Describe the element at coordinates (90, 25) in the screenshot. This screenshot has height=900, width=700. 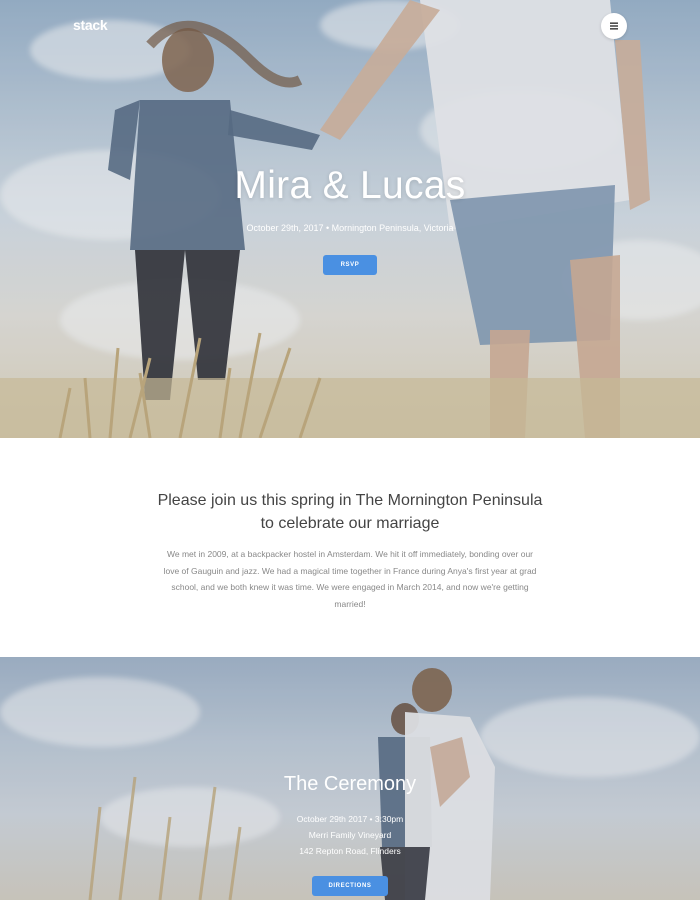
I see `site-logo: stack` at that location.